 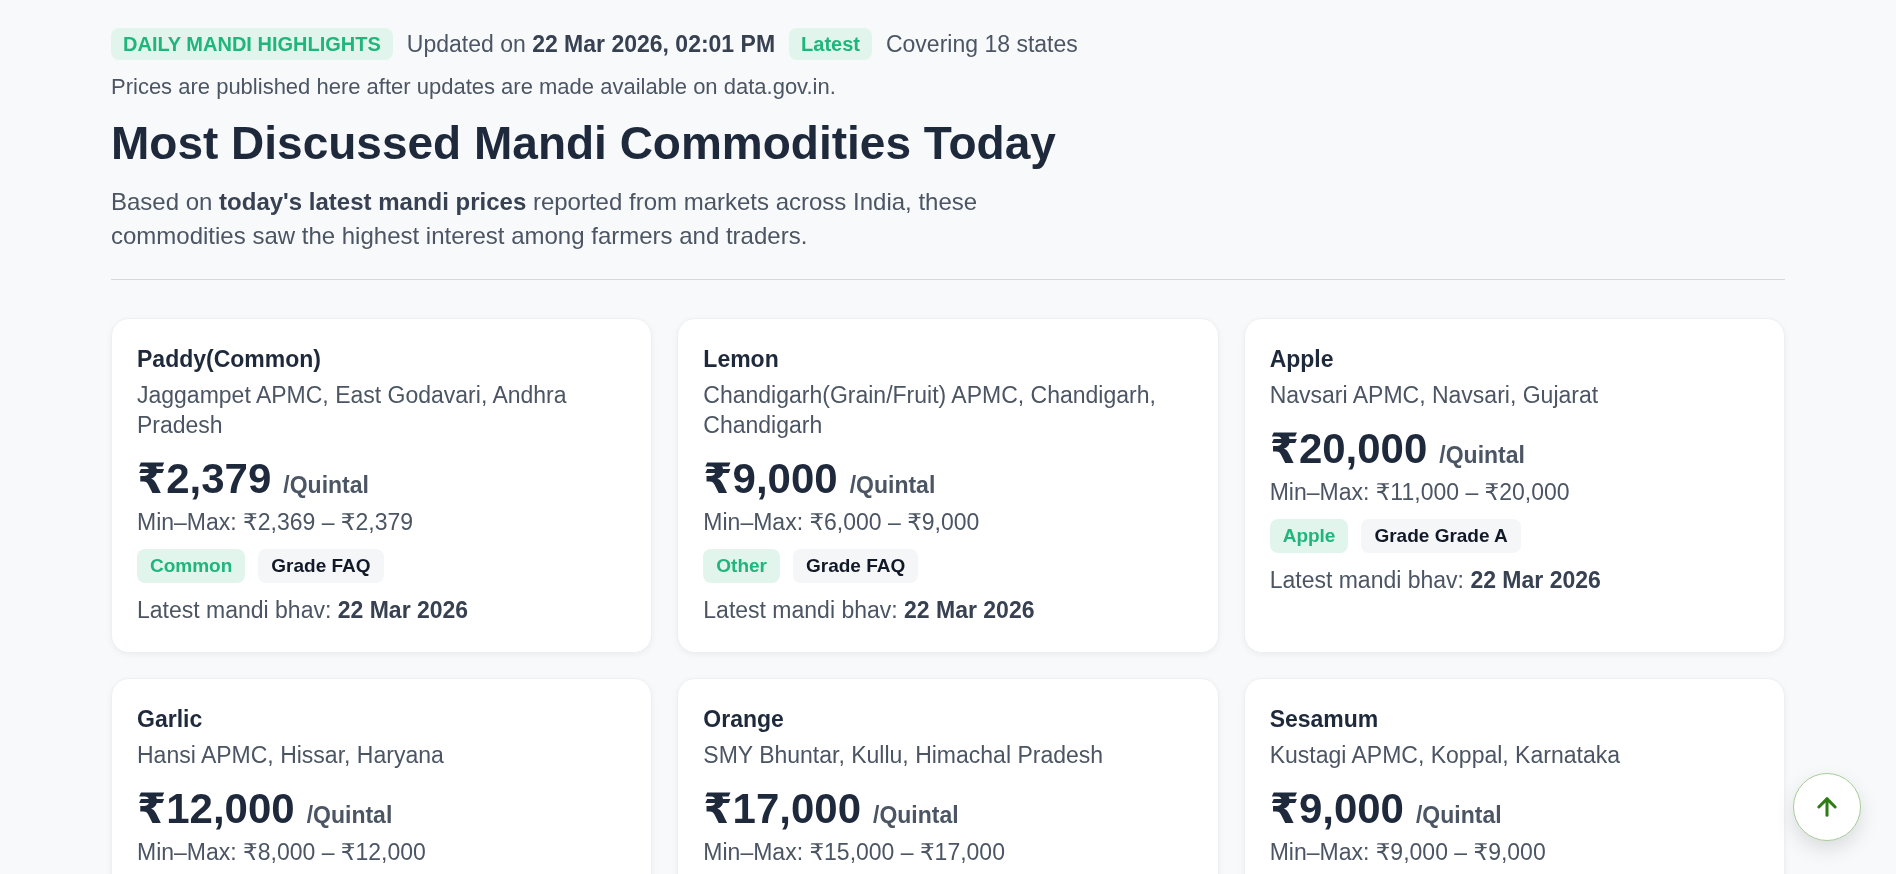 I want to click on price-range: Min–Max: ₹9,000 – ₹9,000, so click(x=1407, y=852).